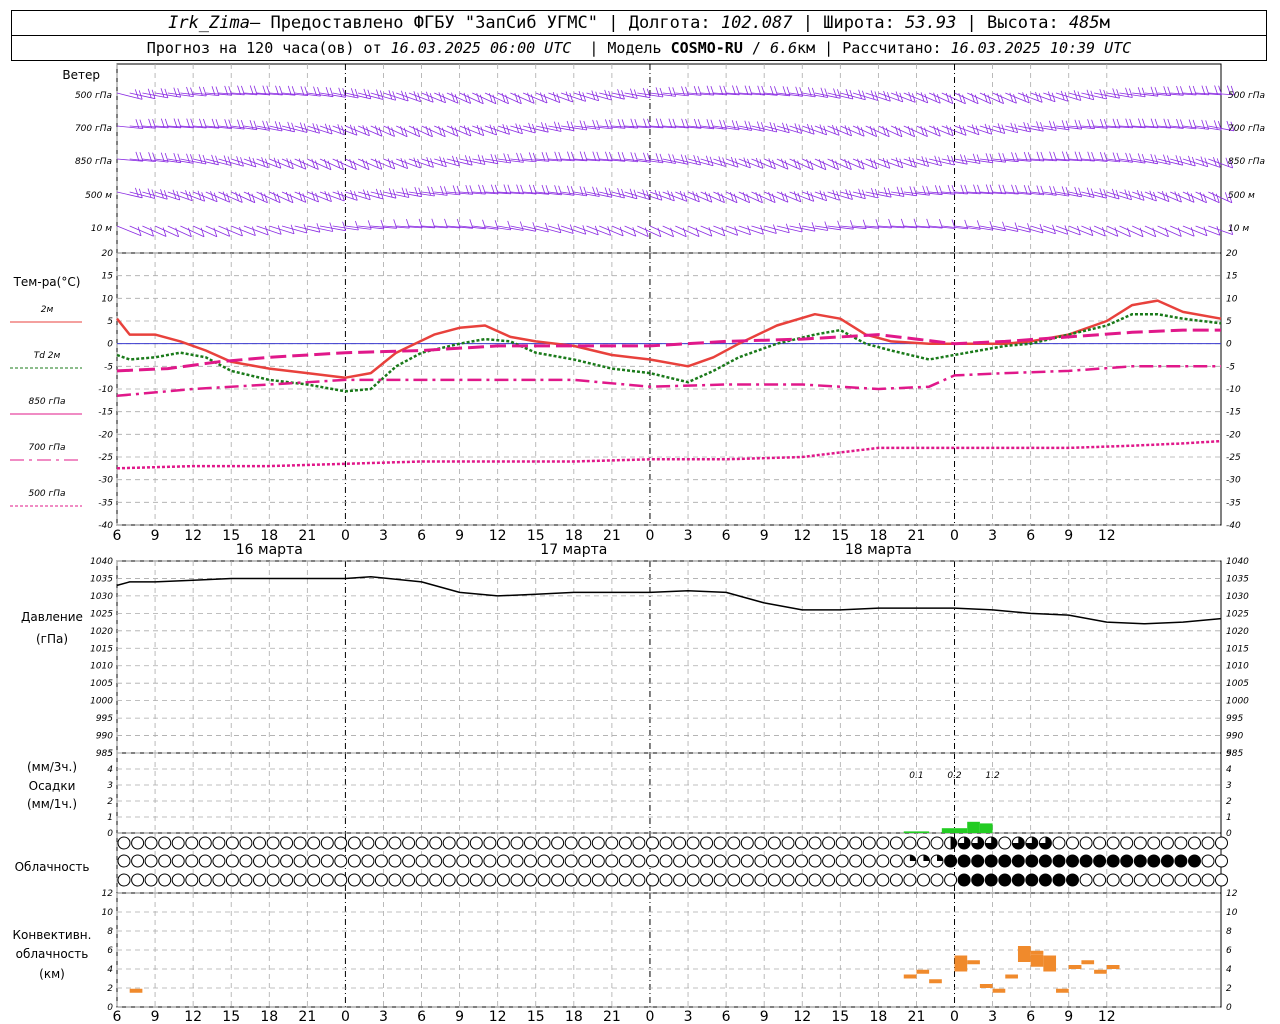  I want to click on y-tick-label: 1000, so click(101, 702).